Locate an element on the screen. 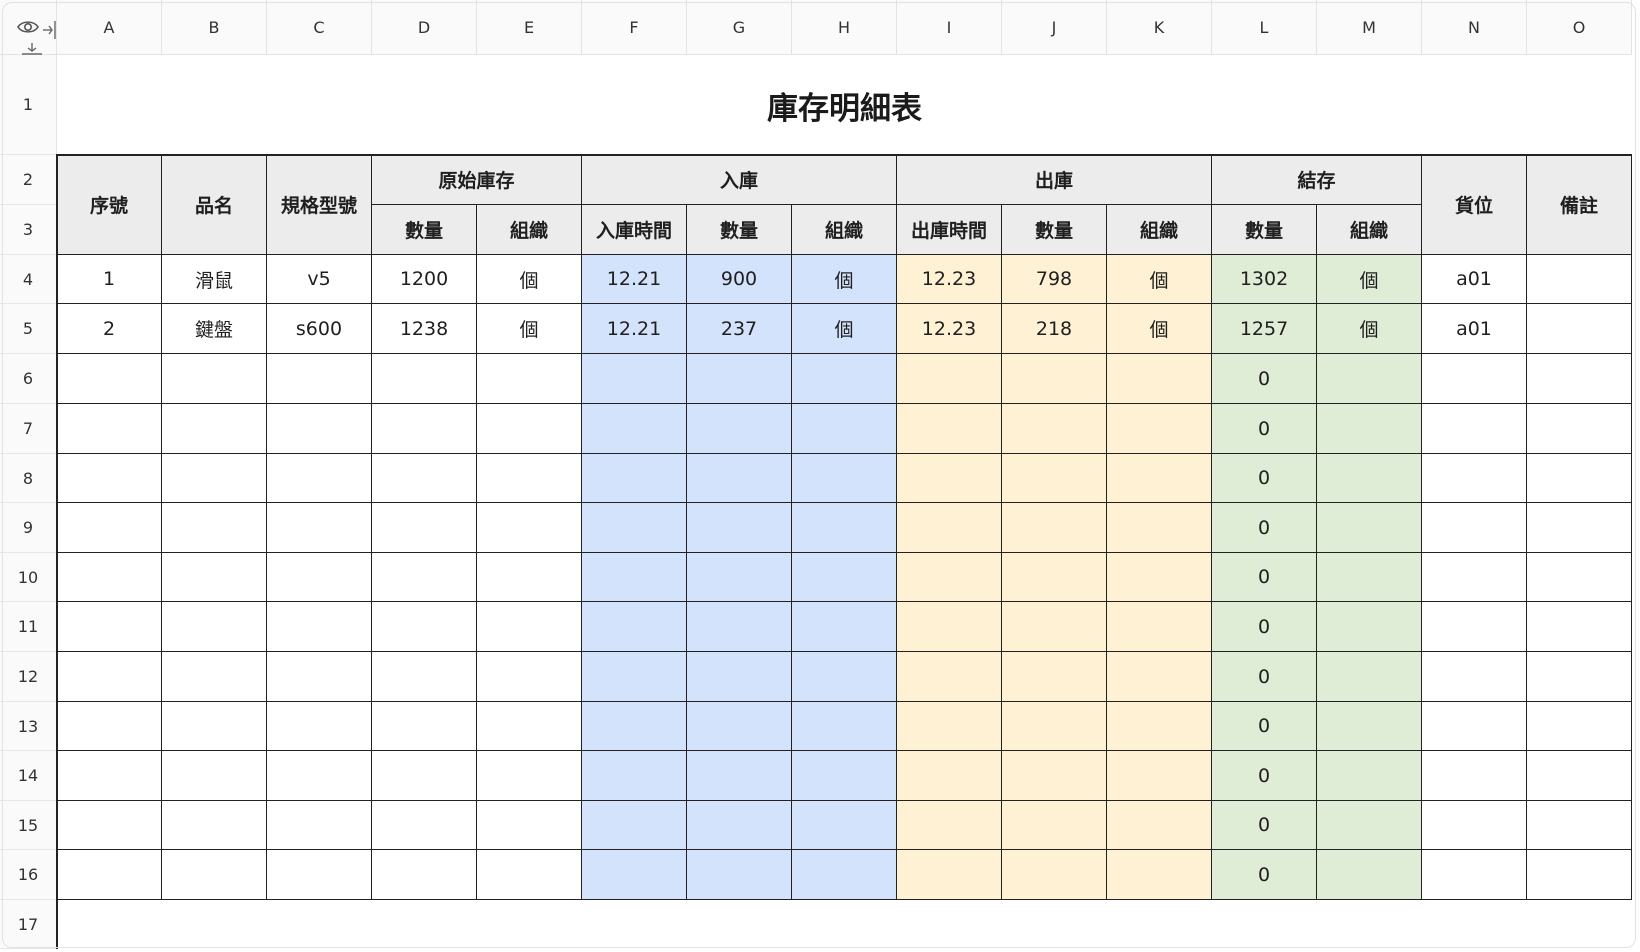  cell-l10: 0 is located at coordinates (1264, 577).